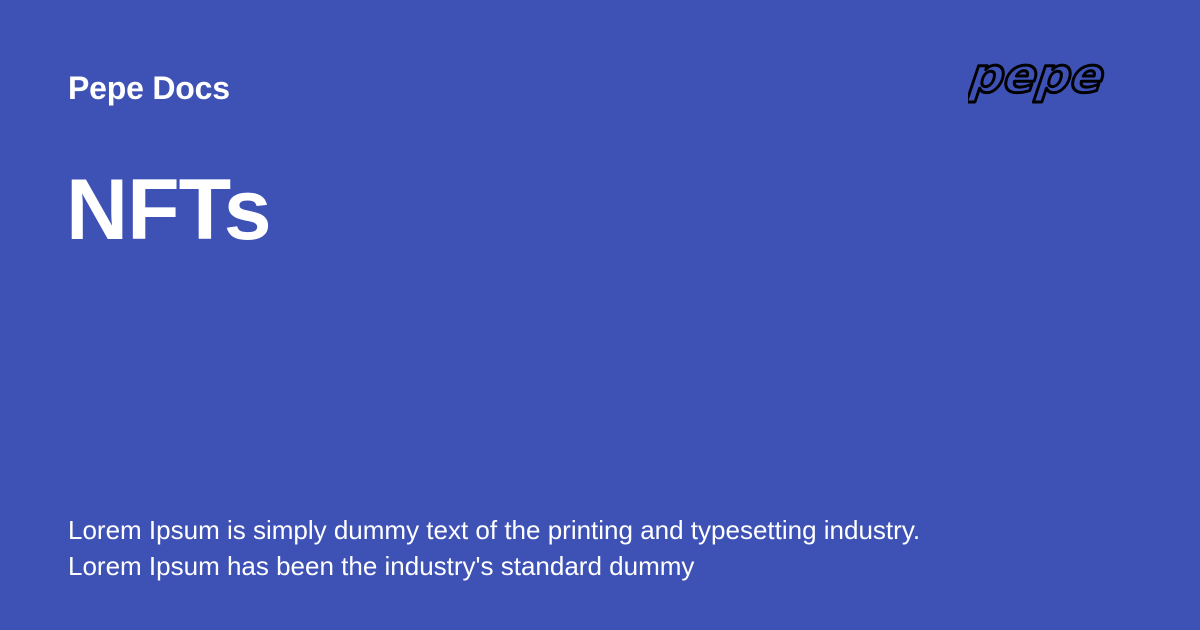 The height and width of the screenshot is (630, 1200). I want to click on logo-wordmark-text: pepe, so click(1038, 78).